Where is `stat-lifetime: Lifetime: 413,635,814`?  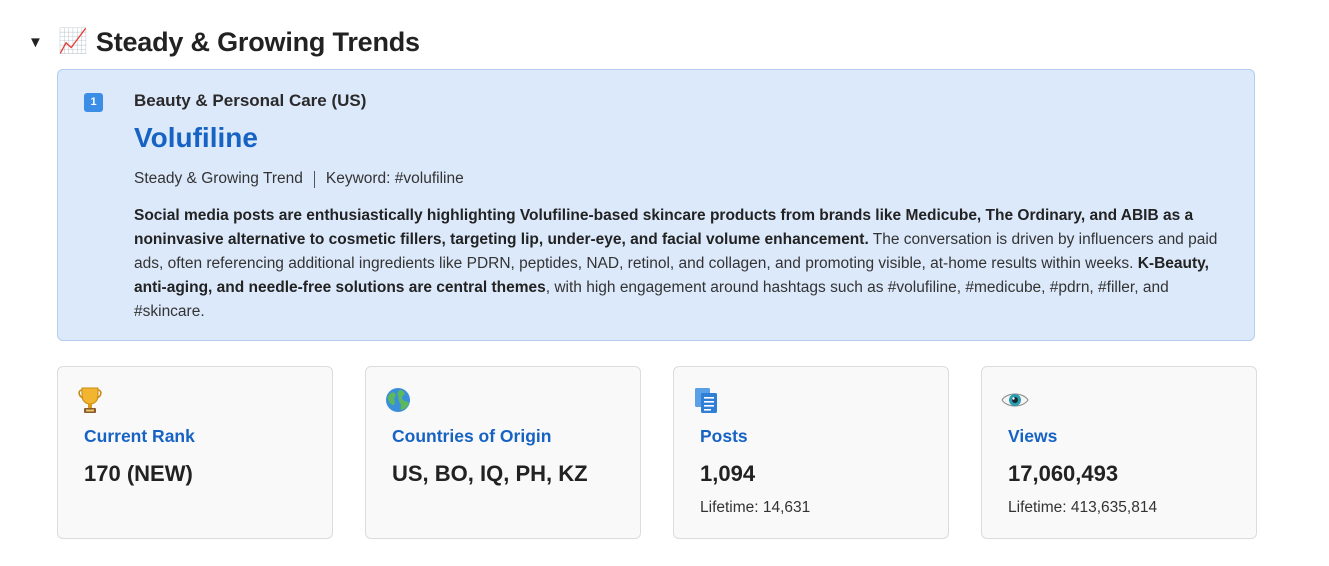
stat-lifetime: Lifetime: 413,635,814 is located at coordinates (1083, 507).